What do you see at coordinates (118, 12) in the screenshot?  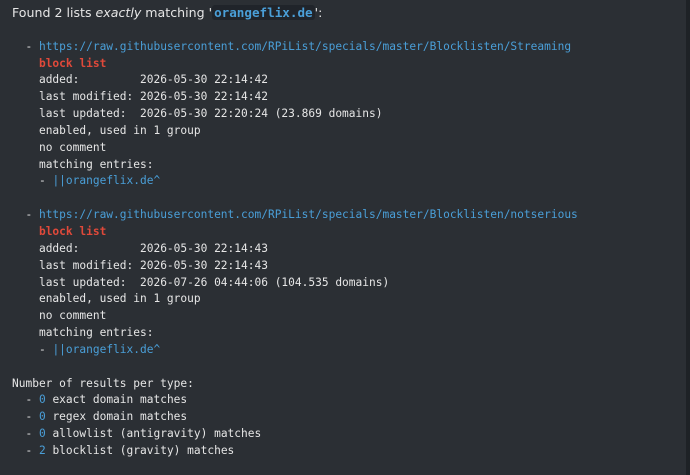 I see `header-emphasis: exactly` at bounding box center [118, 12].